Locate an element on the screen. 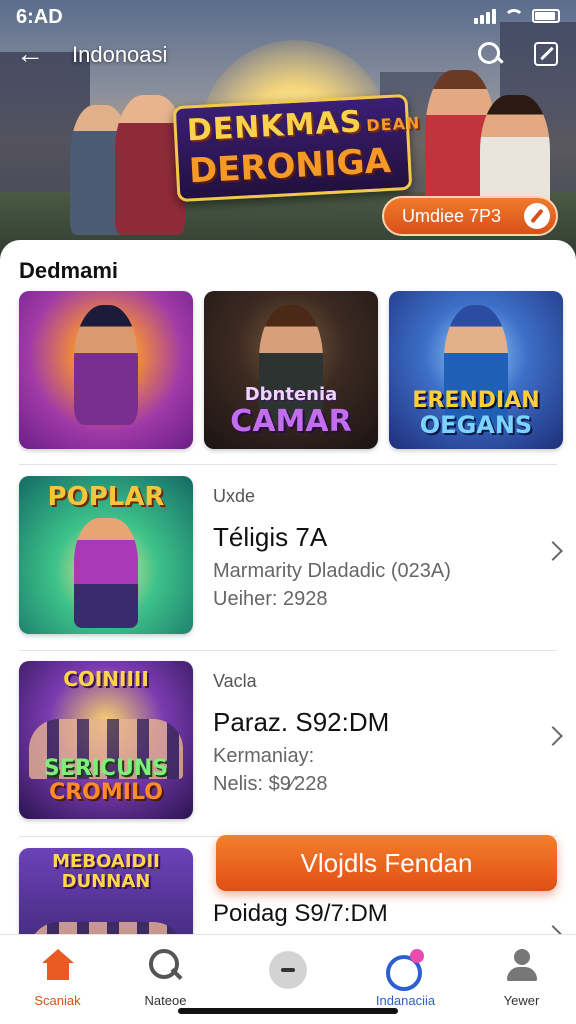  edit-icon is located at coordinates (546, 54).